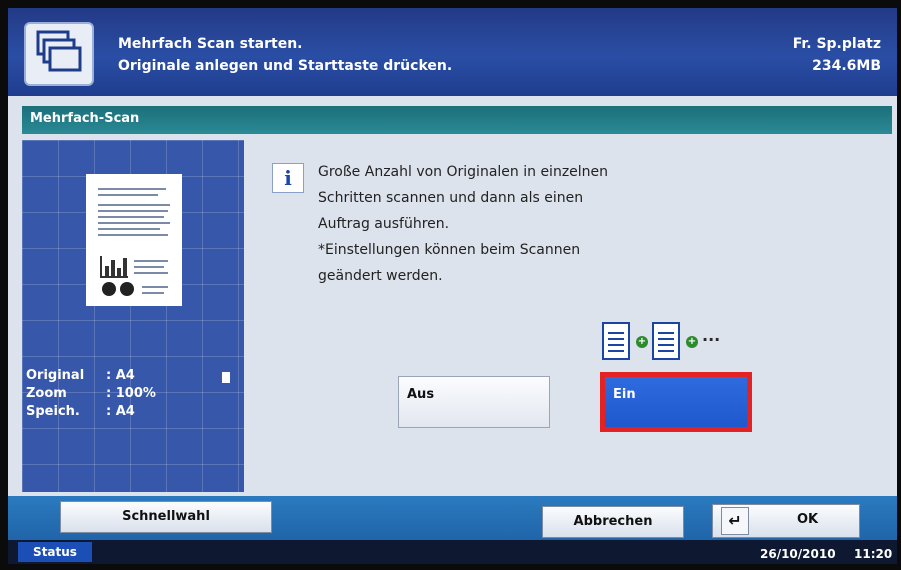 This screenshot has height=570, width=901. Describe the element at coordinates (463, 172) in the screenshot. I see `info-text-line: Große Anzahl von Originalen in einzelnen` at that location.